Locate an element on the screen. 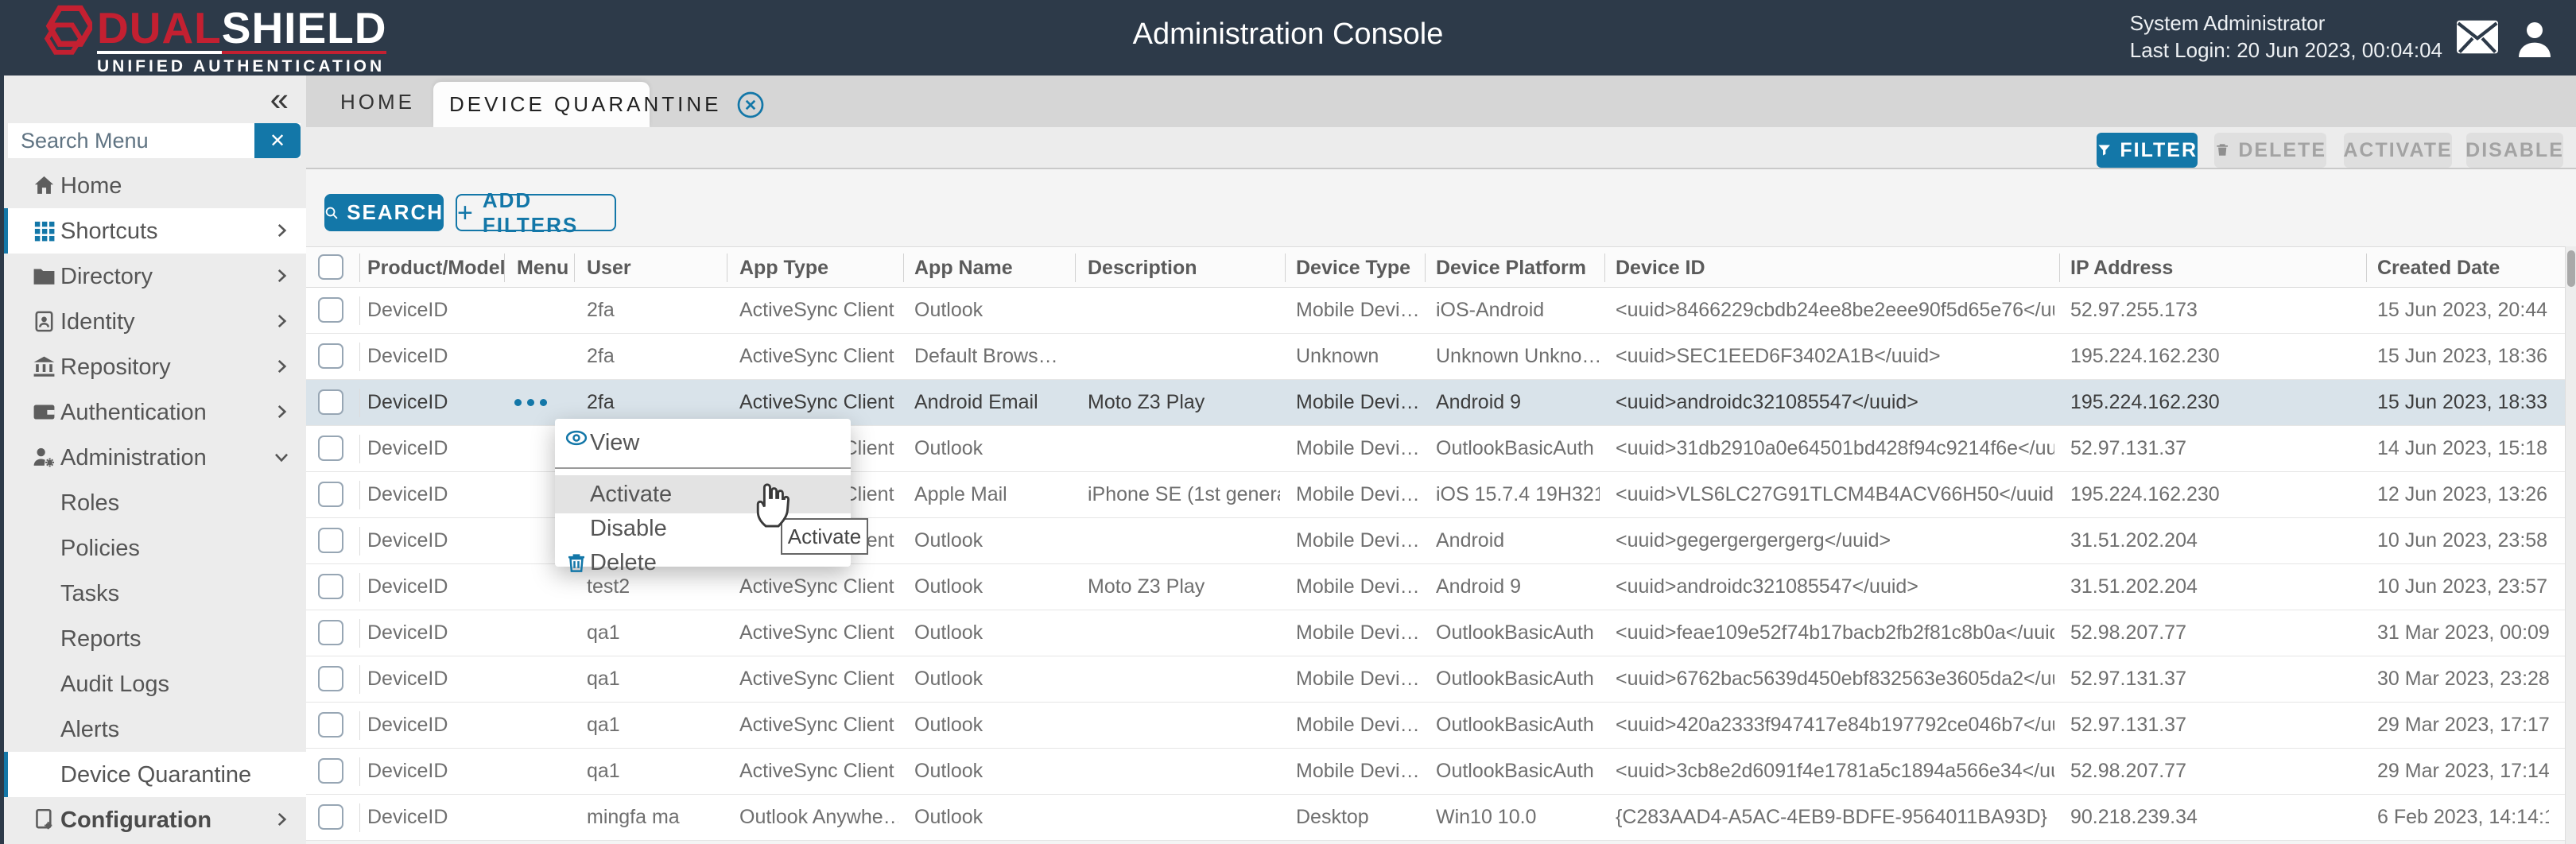 Image resolution: width=2576 pixels, height=844 pixels. menu-item-view: View is located at coordinates (703, 443).